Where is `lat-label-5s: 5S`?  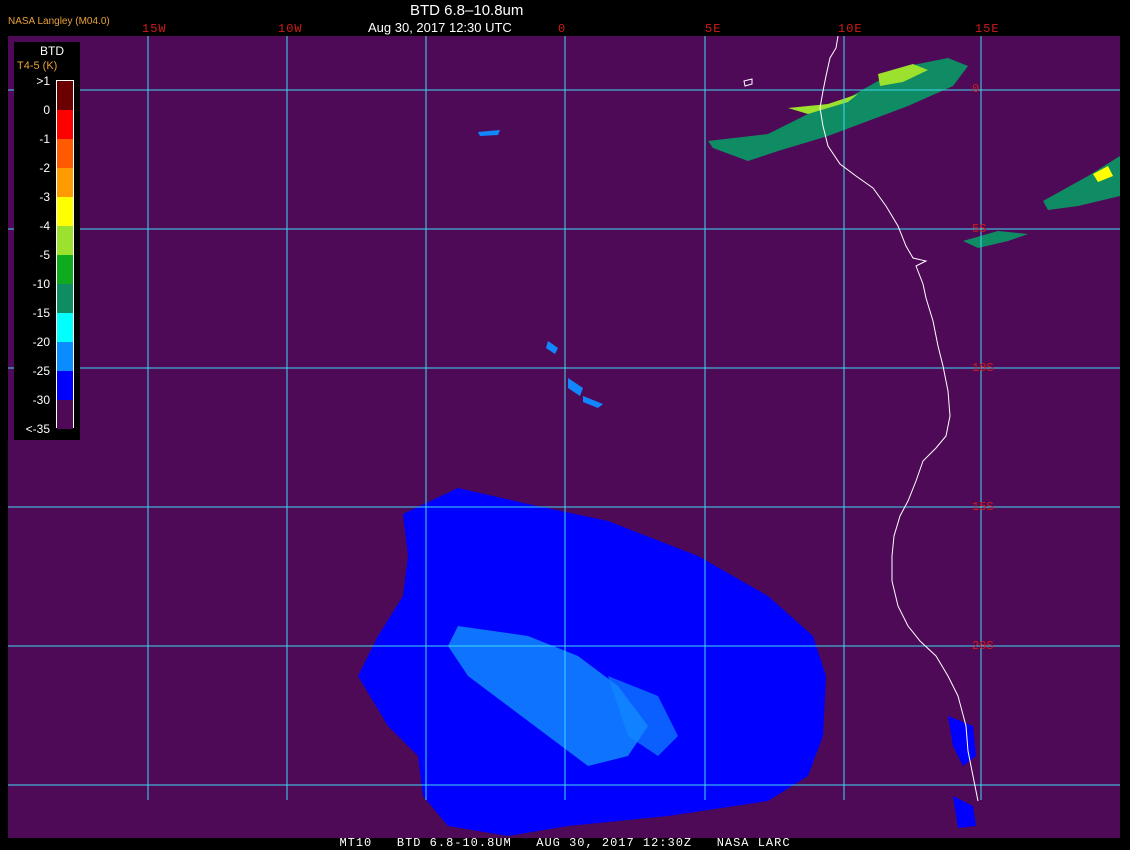
lat-label-5s: 5S is located at coordinates (979, 229).